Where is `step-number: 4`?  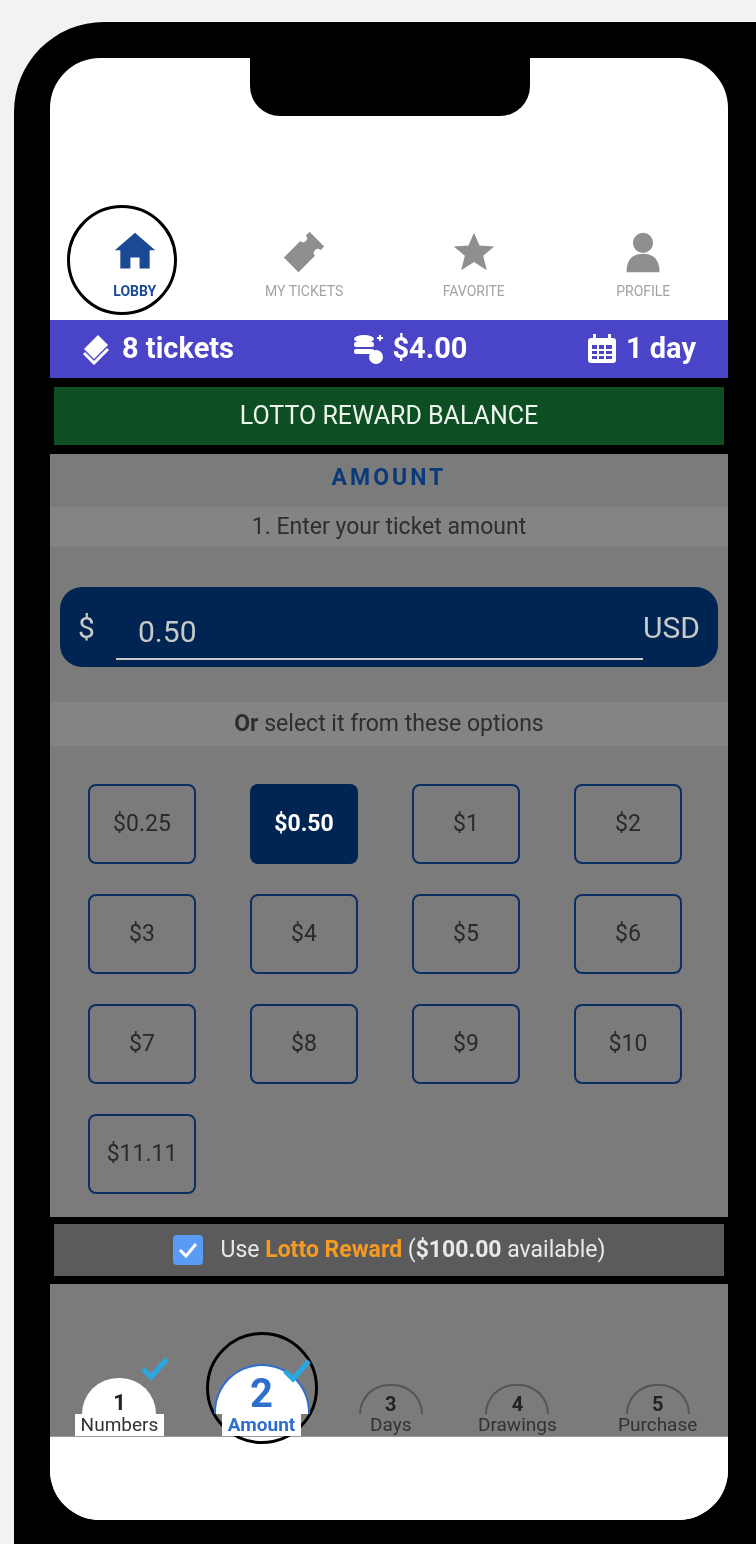 step-number: 4 is located at coordinates (517, 1399).